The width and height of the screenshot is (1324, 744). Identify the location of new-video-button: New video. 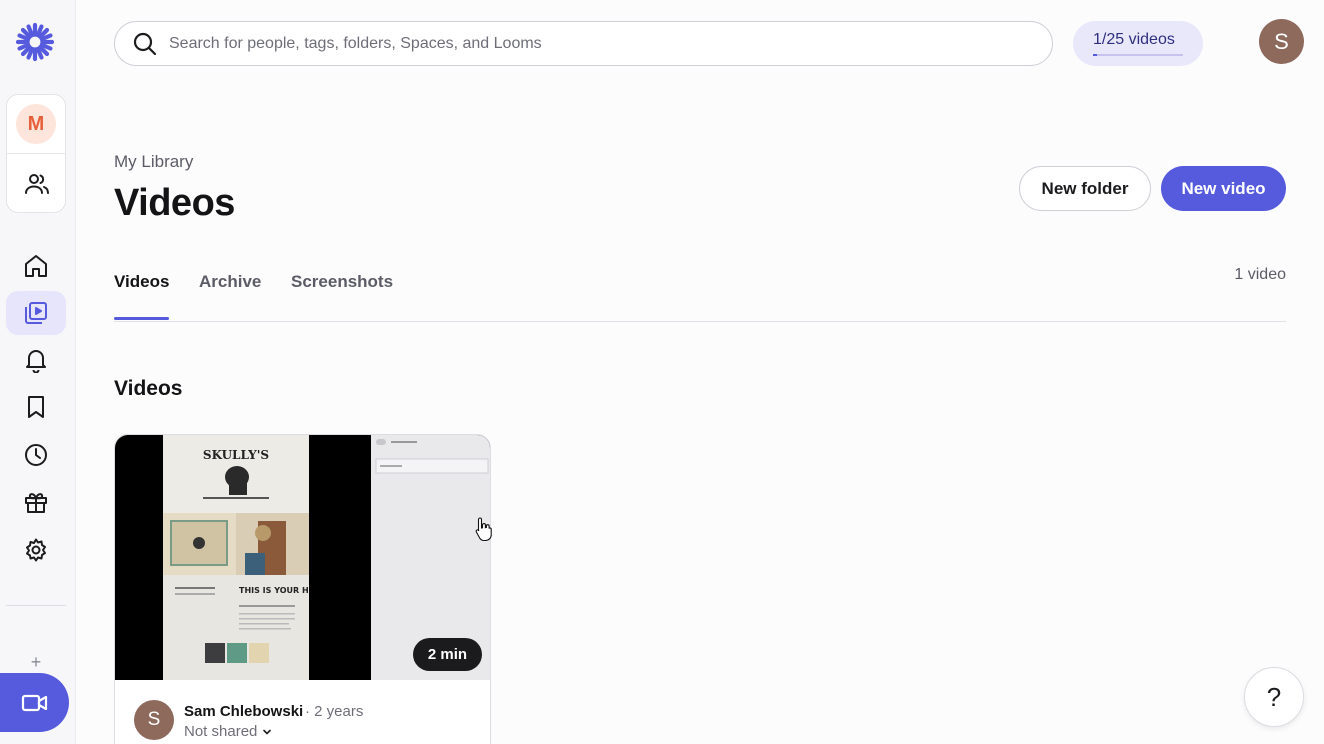
(1223, 188).